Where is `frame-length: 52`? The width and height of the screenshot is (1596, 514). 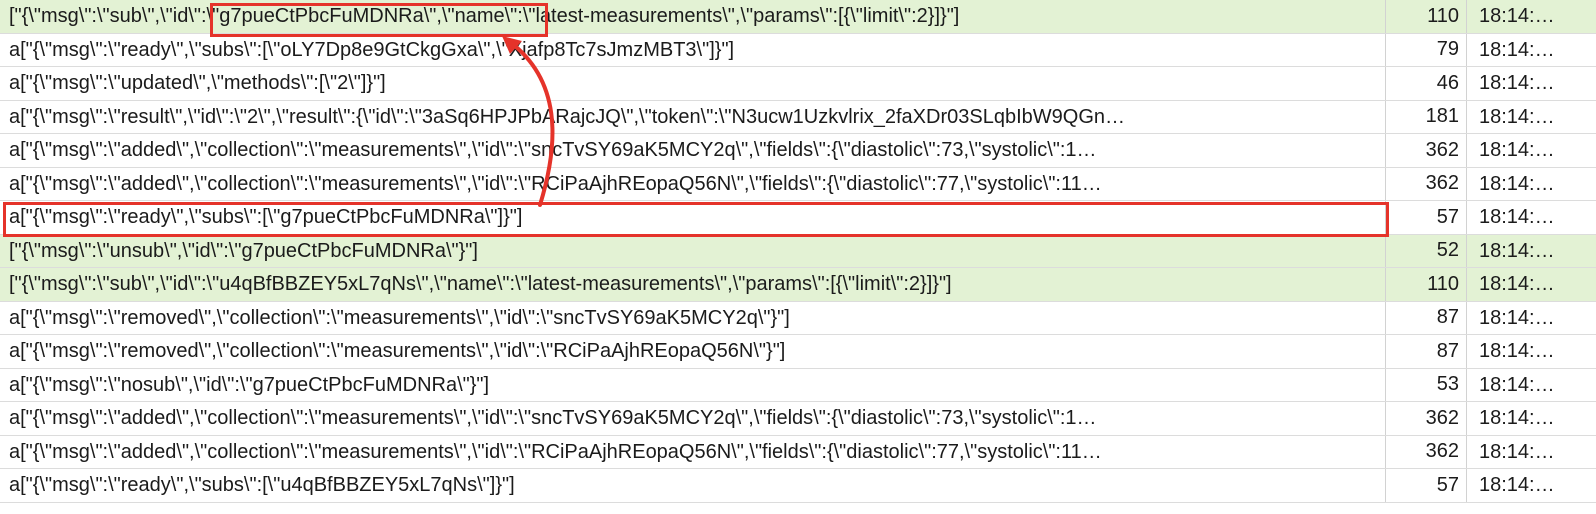 frame-length: 52 is located at coordinates (1425, 250).